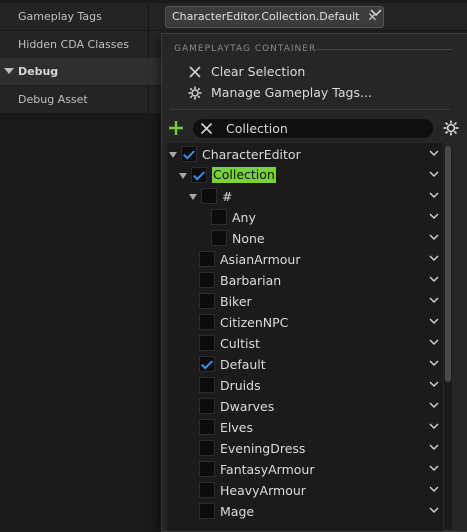  Describe the element at coordinates (305, 322) in the screenshot. I see `tree-row: CitizenNPC` at that location.